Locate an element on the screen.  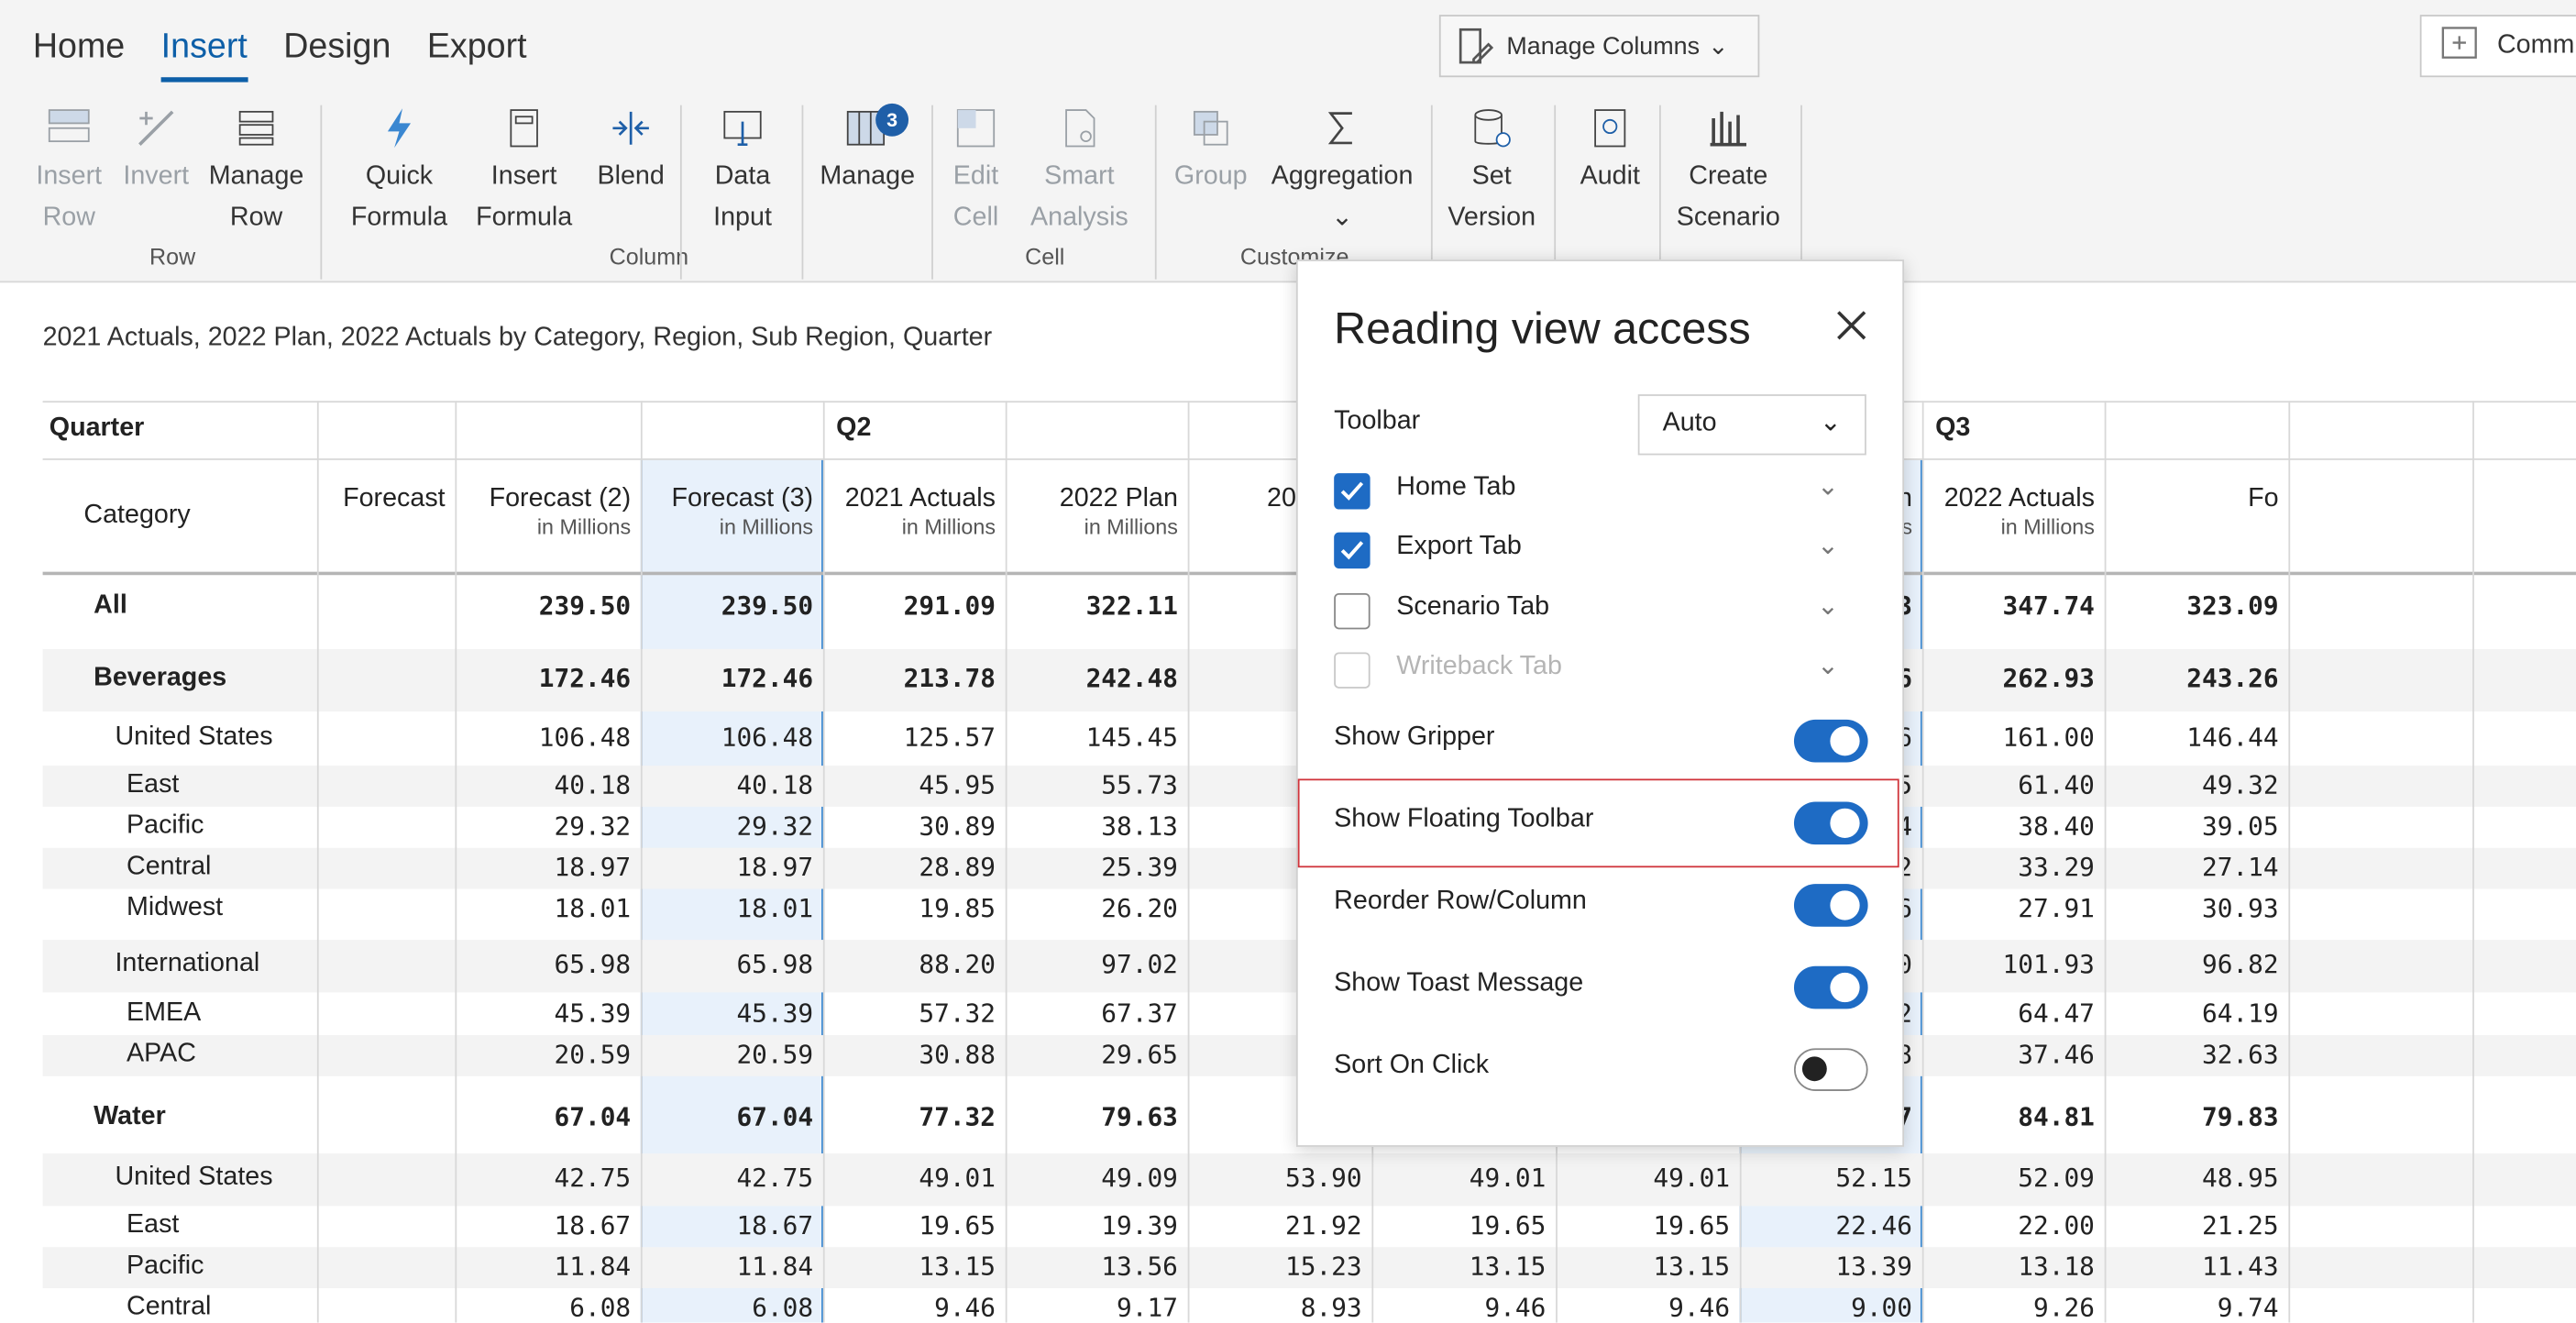
row-label: United States is located at coordinates (193, 1178).